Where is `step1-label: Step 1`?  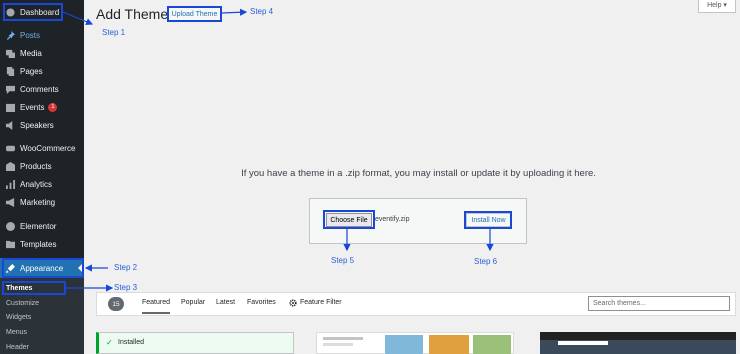 step1-label: Step 1 is located at coordinates (114, 32).